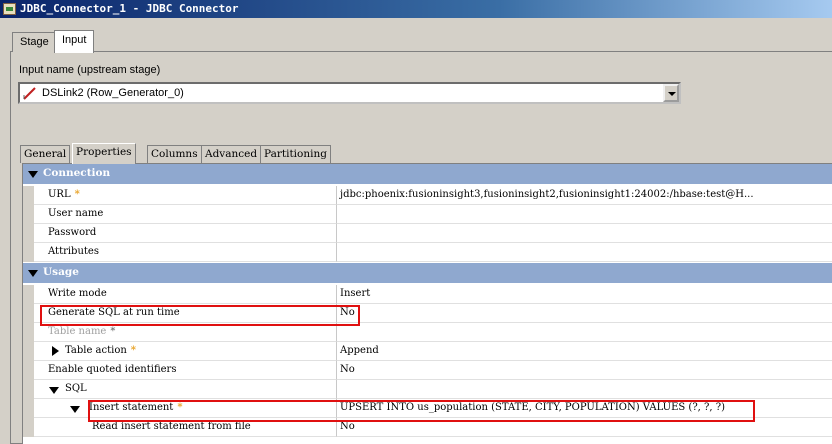 The width and height of the screenshot is (832, 444). Describe the element at coordinates (584, 389) in the screenshot. I see `property-value-sql` at that location.